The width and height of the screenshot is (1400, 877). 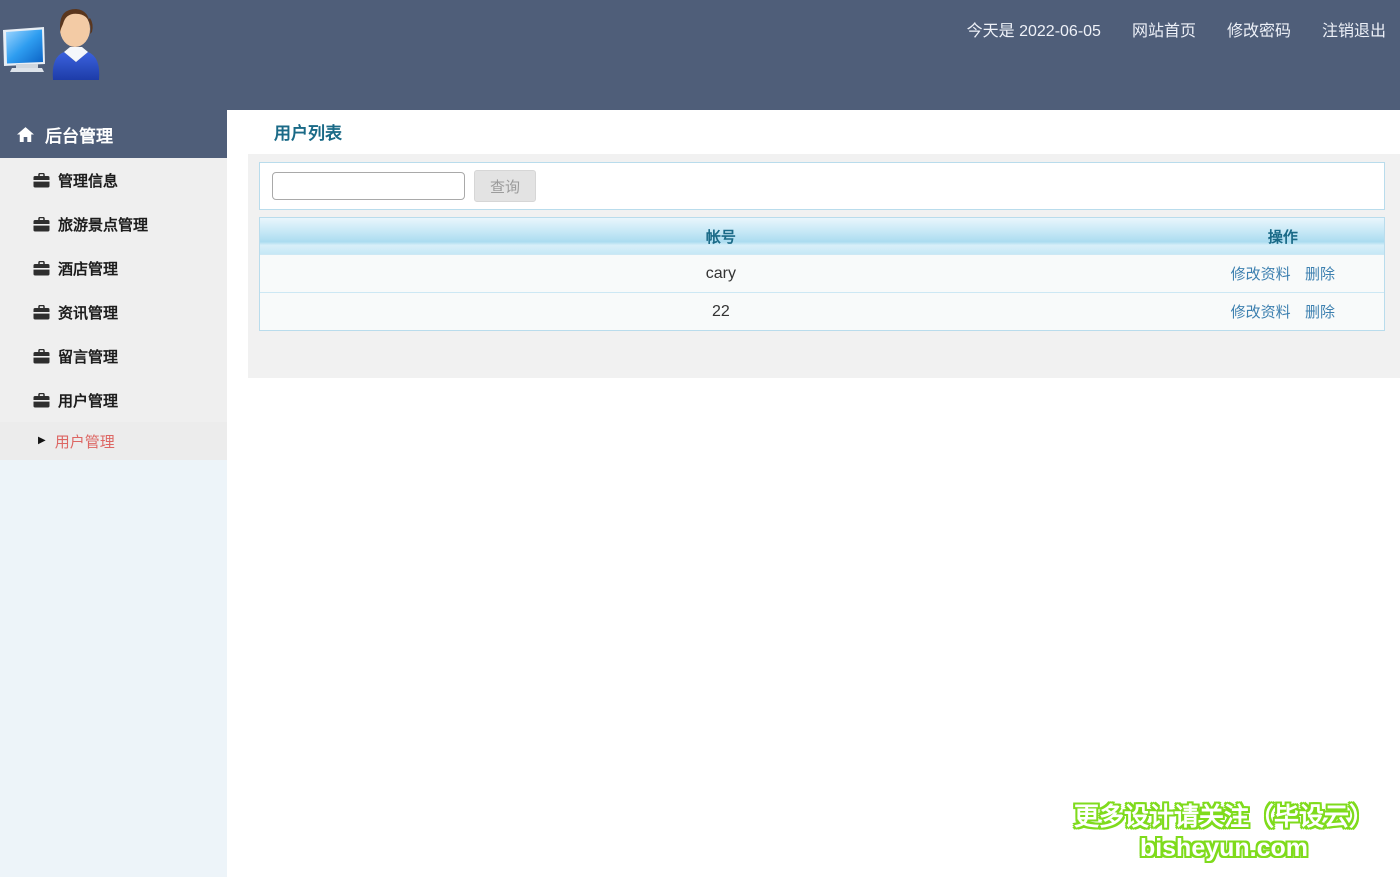 What do you see at coordinates (308, 133) in the screenshot?
I see `page-title: 用户列表` at bounding box center [308, 133].